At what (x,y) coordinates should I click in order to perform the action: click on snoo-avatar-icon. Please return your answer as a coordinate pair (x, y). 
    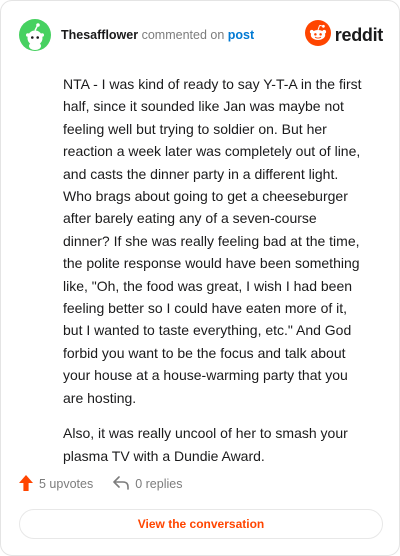
    Looking at the image, I should click on (35, 35).